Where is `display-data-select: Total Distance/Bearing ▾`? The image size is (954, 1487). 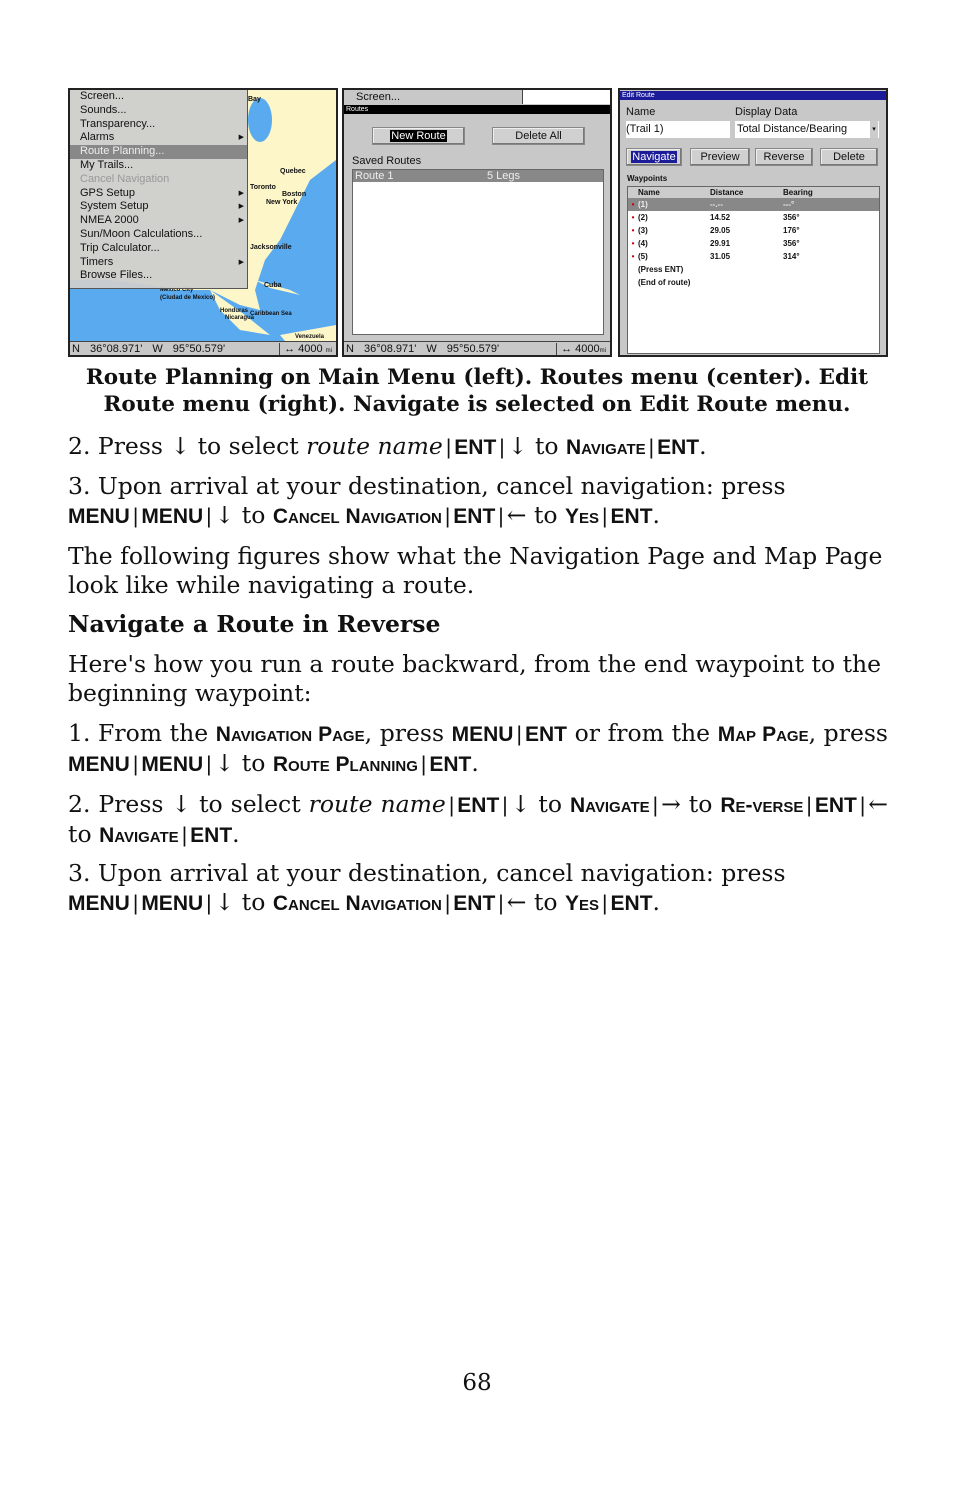 display-data-select: Total Distance/Bearing ▾ is located at coordinates (807, 129).